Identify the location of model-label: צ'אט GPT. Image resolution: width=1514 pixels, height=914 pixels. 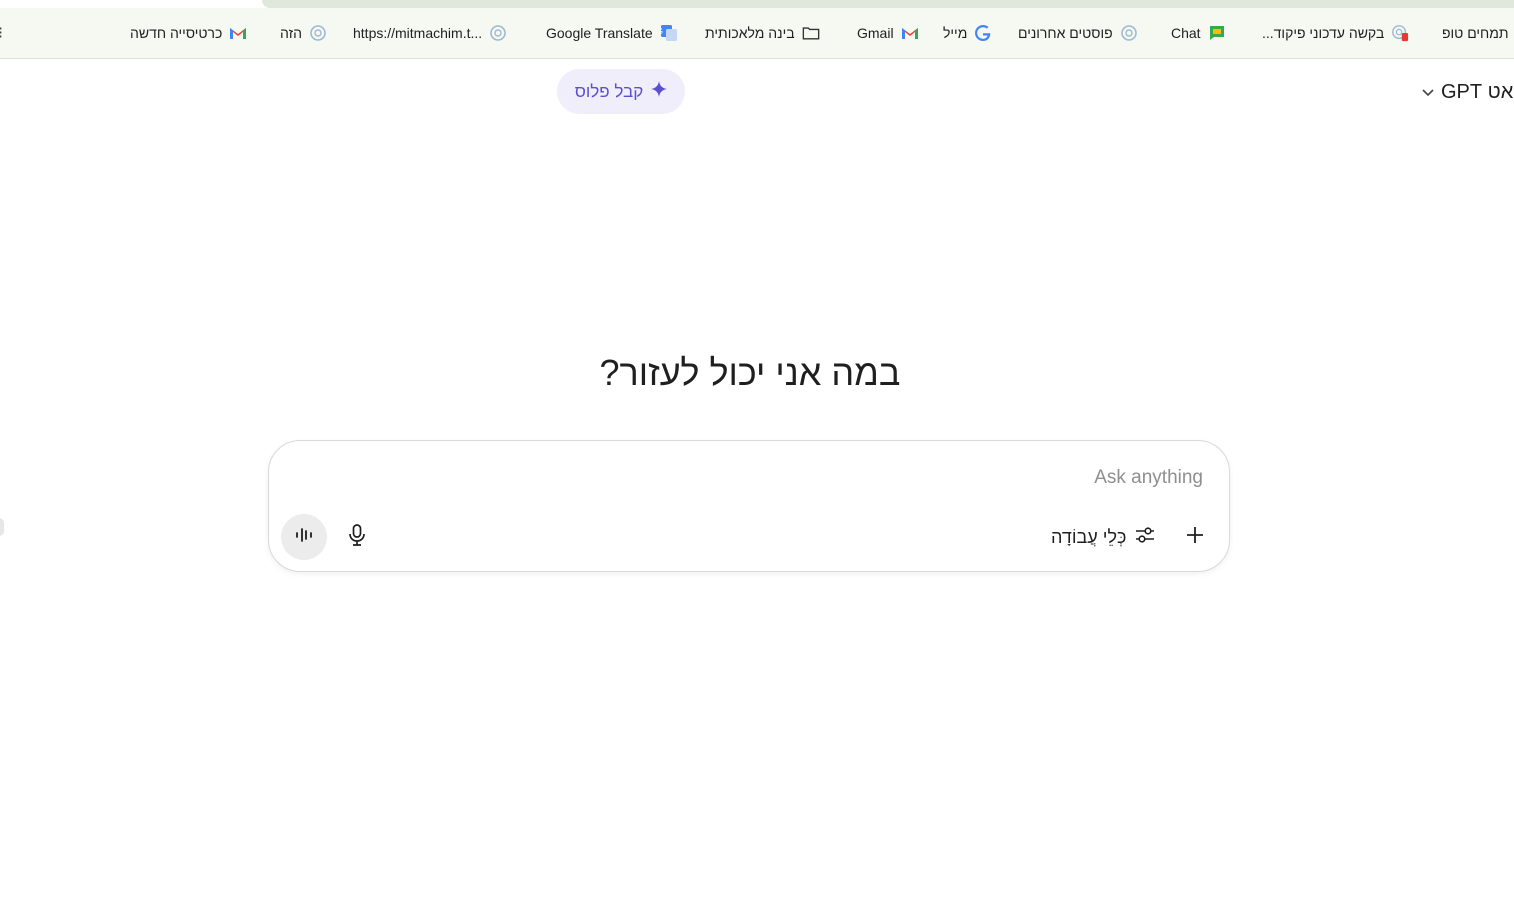
(1477, 91).